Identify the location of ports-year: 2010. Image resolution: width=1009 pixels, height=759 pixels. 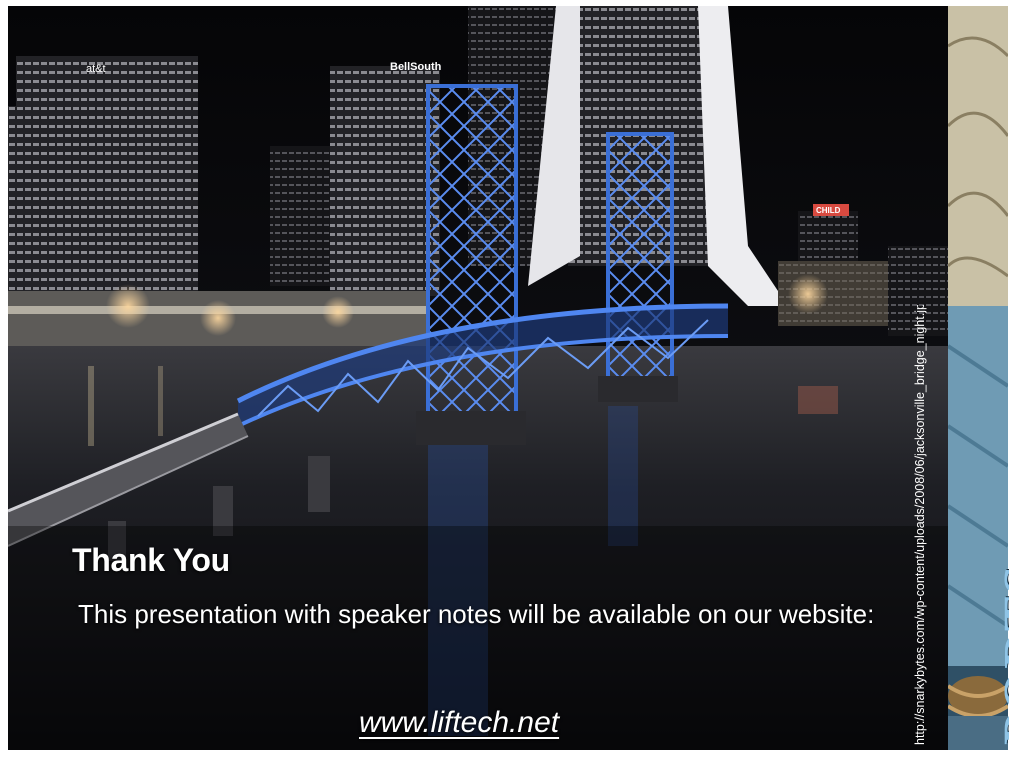
(1006, 490).